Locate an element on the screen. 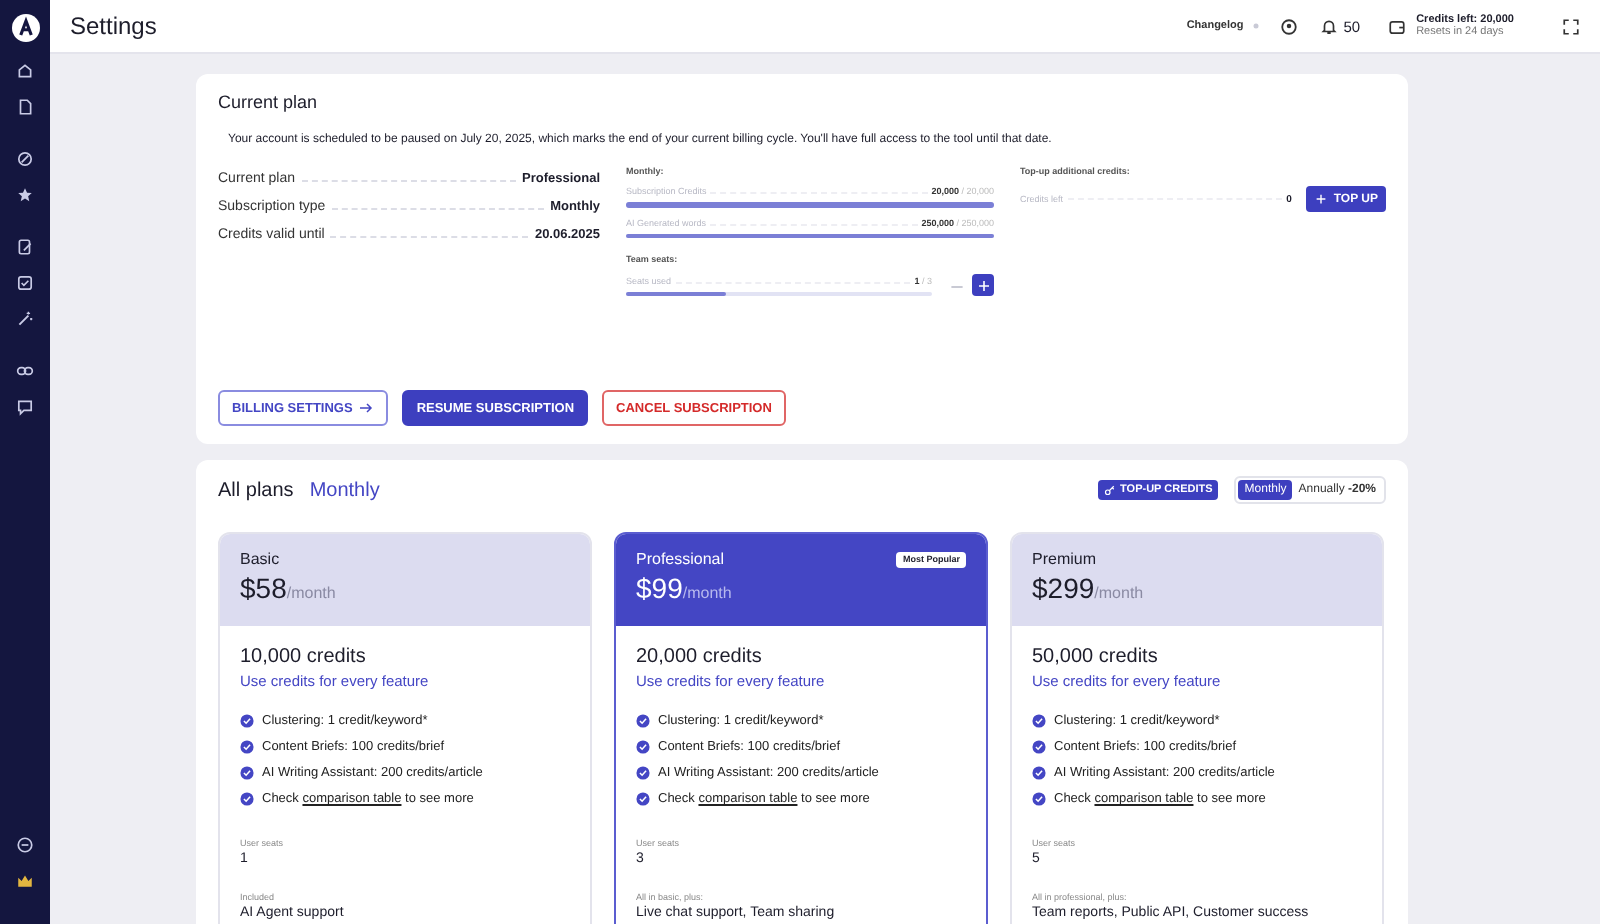  user-circle-icon is located at coordinates (1288, 26).